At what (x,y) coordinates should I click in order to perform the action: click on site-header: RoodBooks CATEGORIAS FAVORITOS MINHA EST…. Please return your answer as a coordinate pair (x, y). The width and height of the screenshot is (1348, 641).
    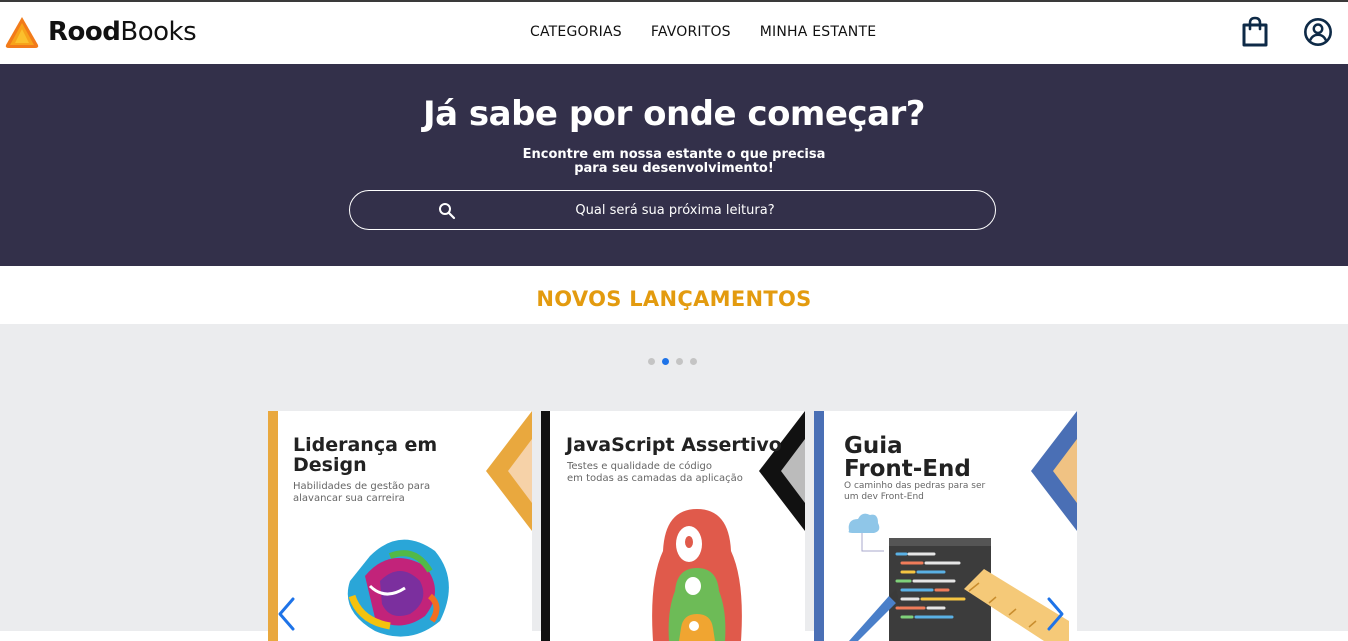
    Looking at the image, I should click on (674, 33).